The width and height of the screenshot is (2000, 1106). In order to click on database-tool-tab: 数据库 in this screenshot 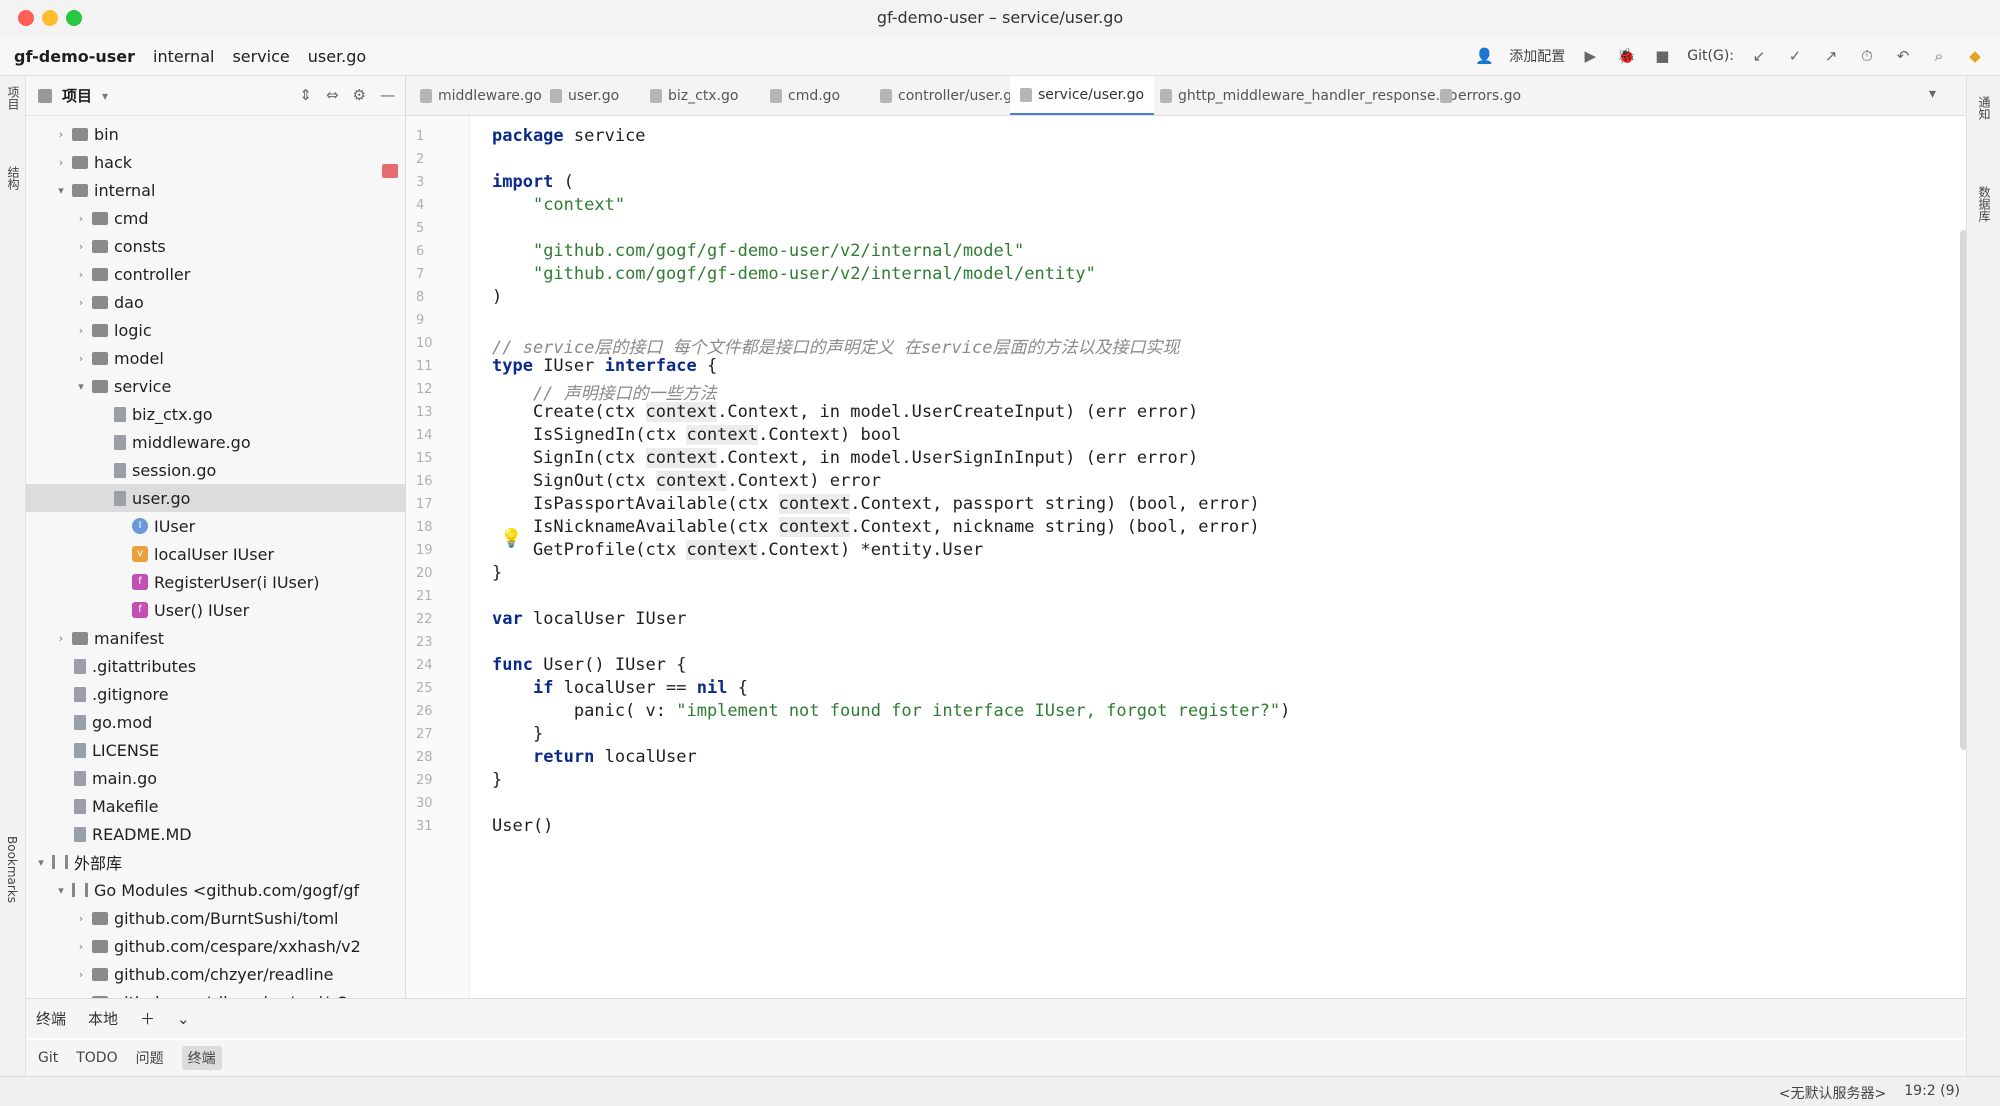, I will do `click(1984, 204)`.